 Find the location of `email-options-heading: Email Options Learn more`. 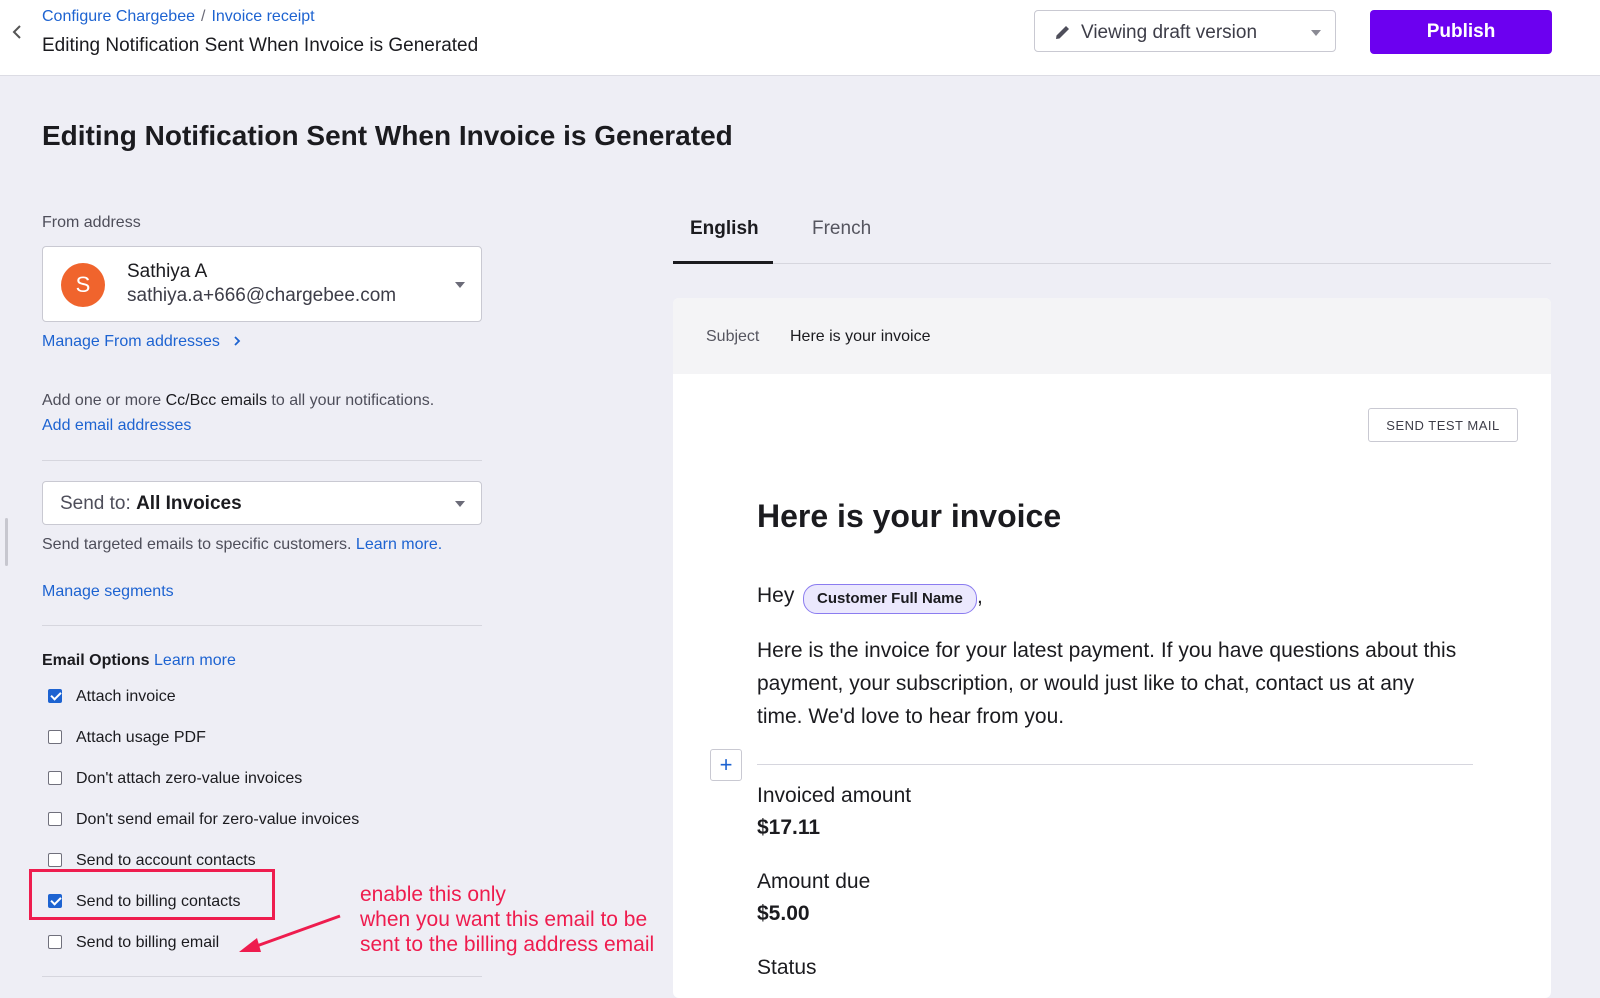

email-options-heading: Email Options Learn more is located at coordinates (139, 661).